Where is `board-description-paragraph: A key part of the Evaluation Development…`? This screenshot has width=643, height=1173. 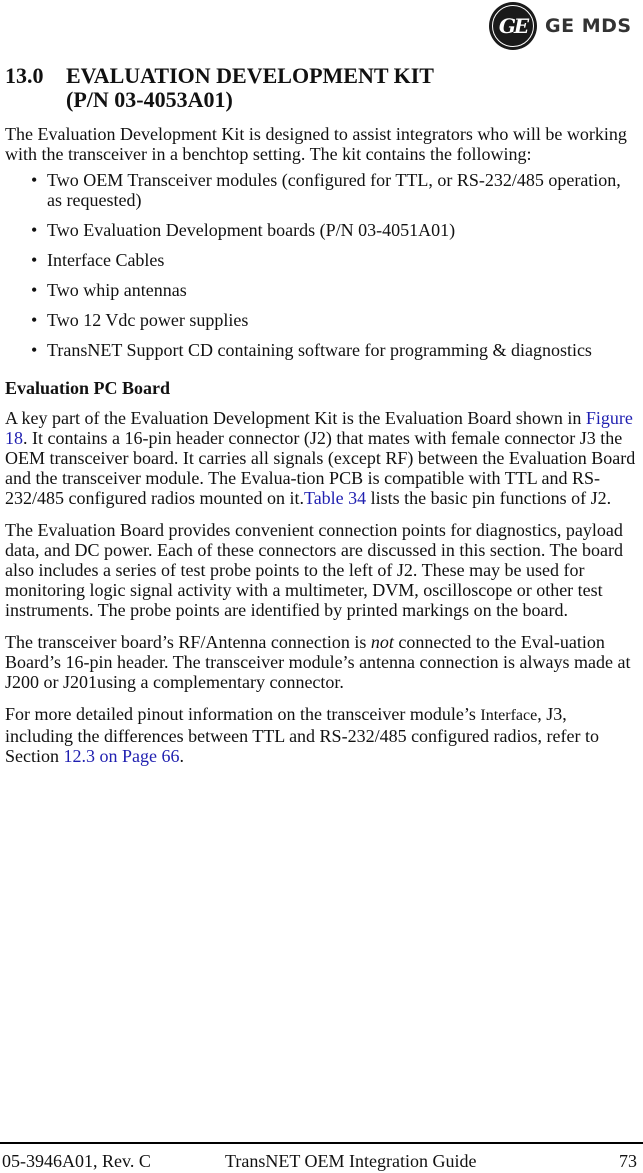
board-description-paragraph: A key part of the Evaluation Development… is located at coordinates (321, 458).